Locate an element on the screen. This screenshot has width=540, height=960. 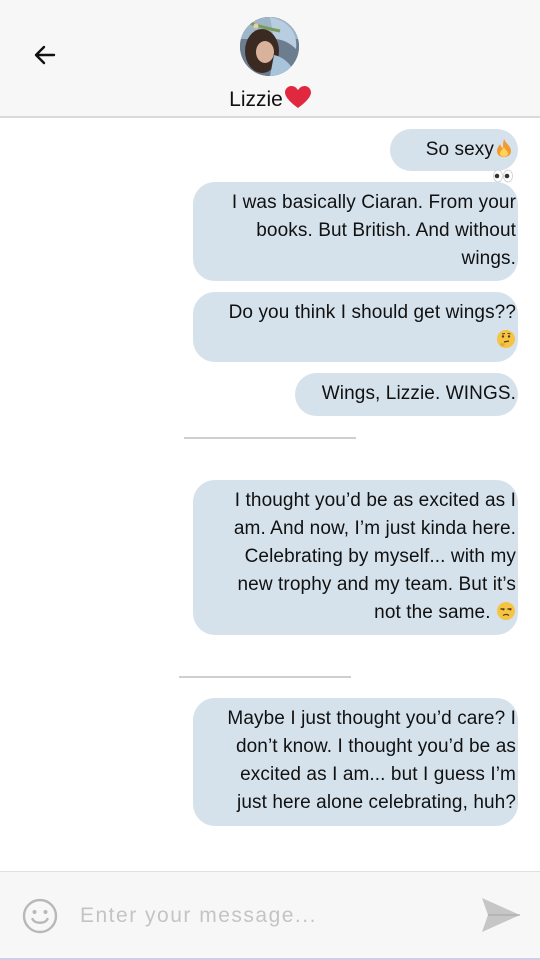
message-text: So sexy is located at coordinates (459, 149).